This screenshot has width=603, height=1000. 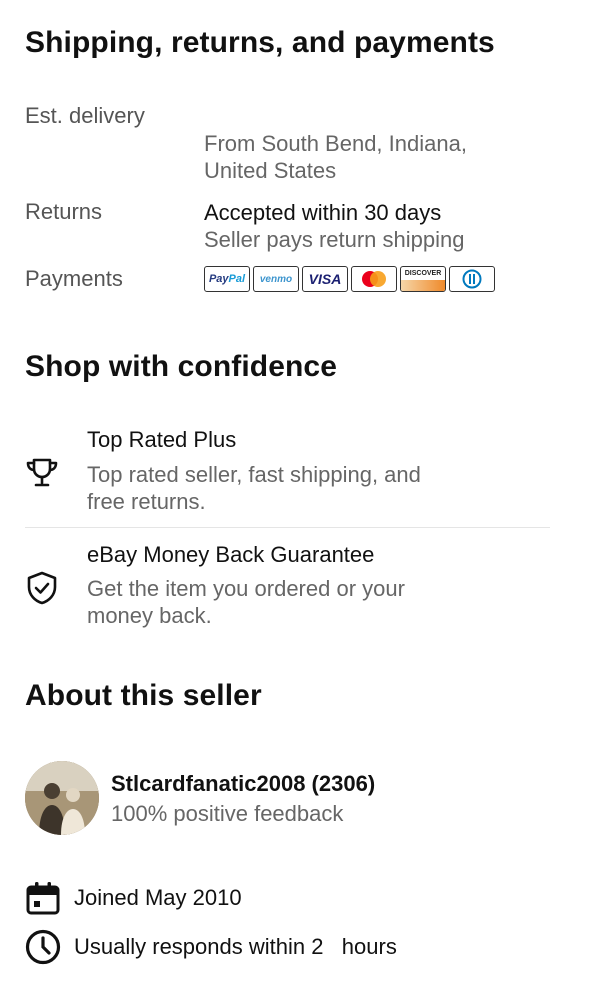 I want to click on money-back-title: eBay Money Back Guarantee, so click(x=231, y=554).